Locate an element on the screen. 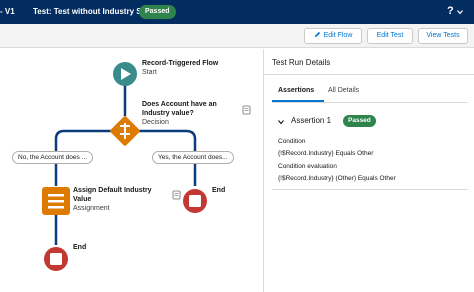  edit-flow-label: Edit Flow is located at coordinates (338, 35).